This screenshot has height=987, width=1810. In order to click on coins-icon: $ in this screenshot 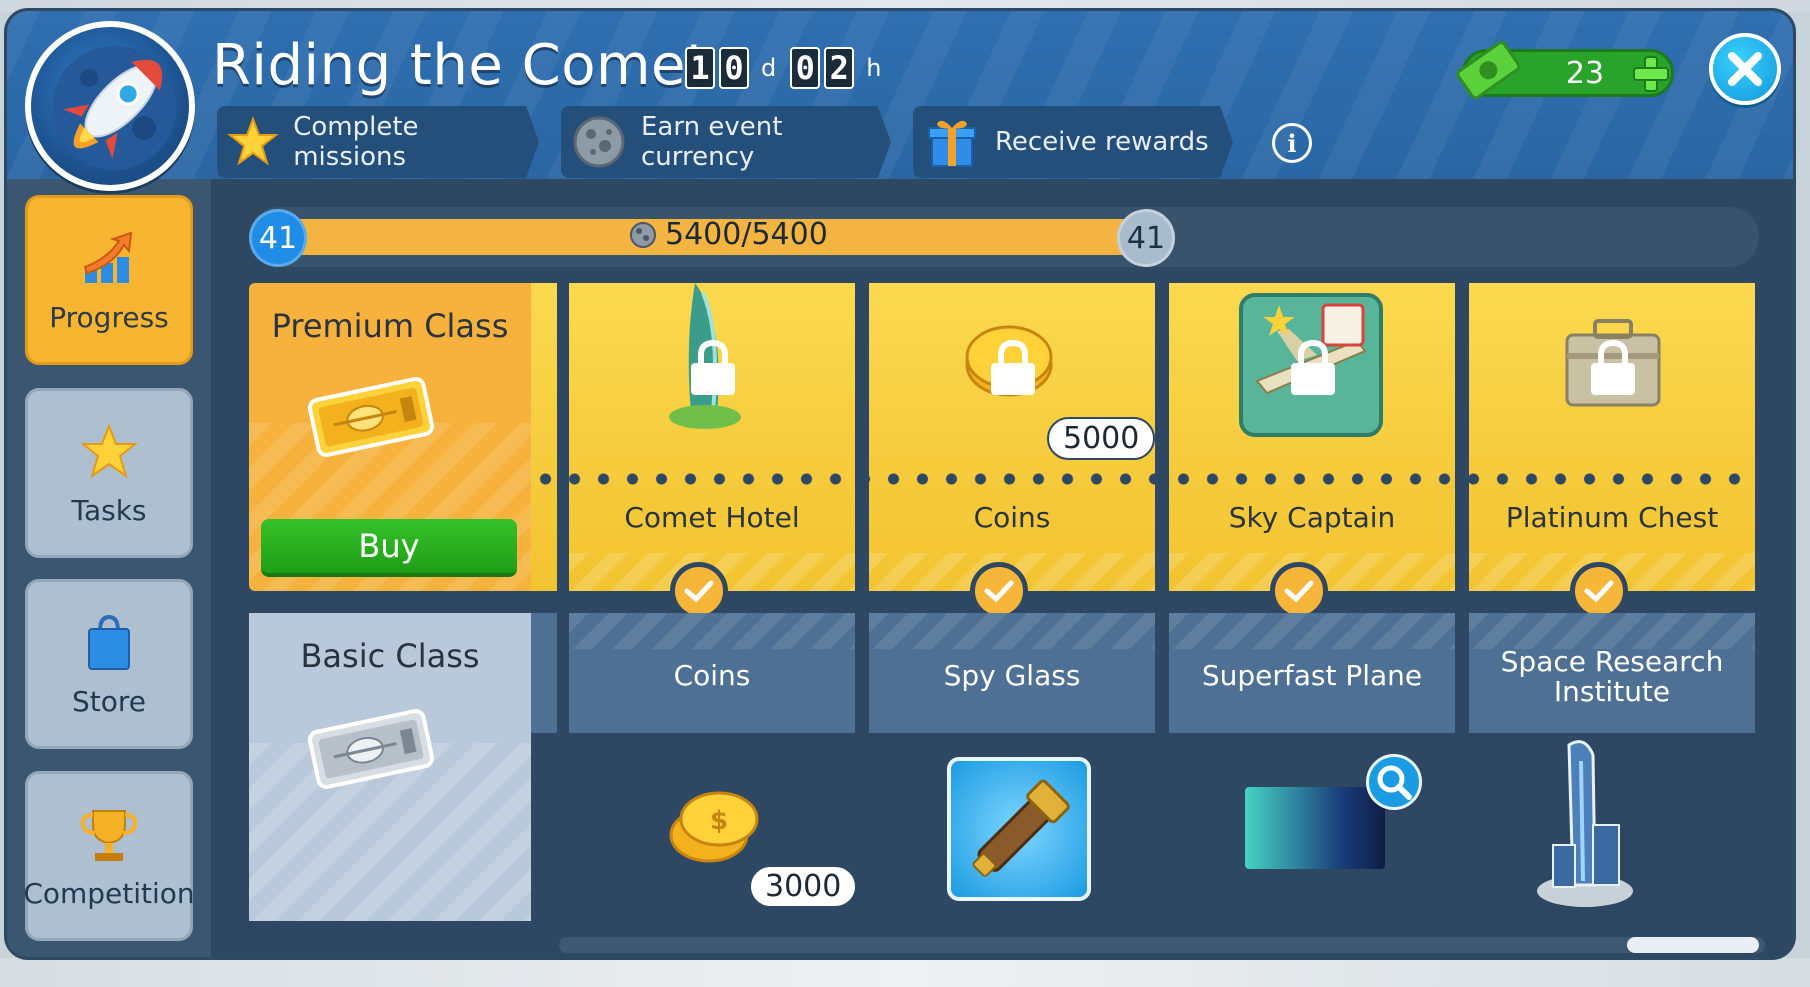, I will do `click(714, 827)`.